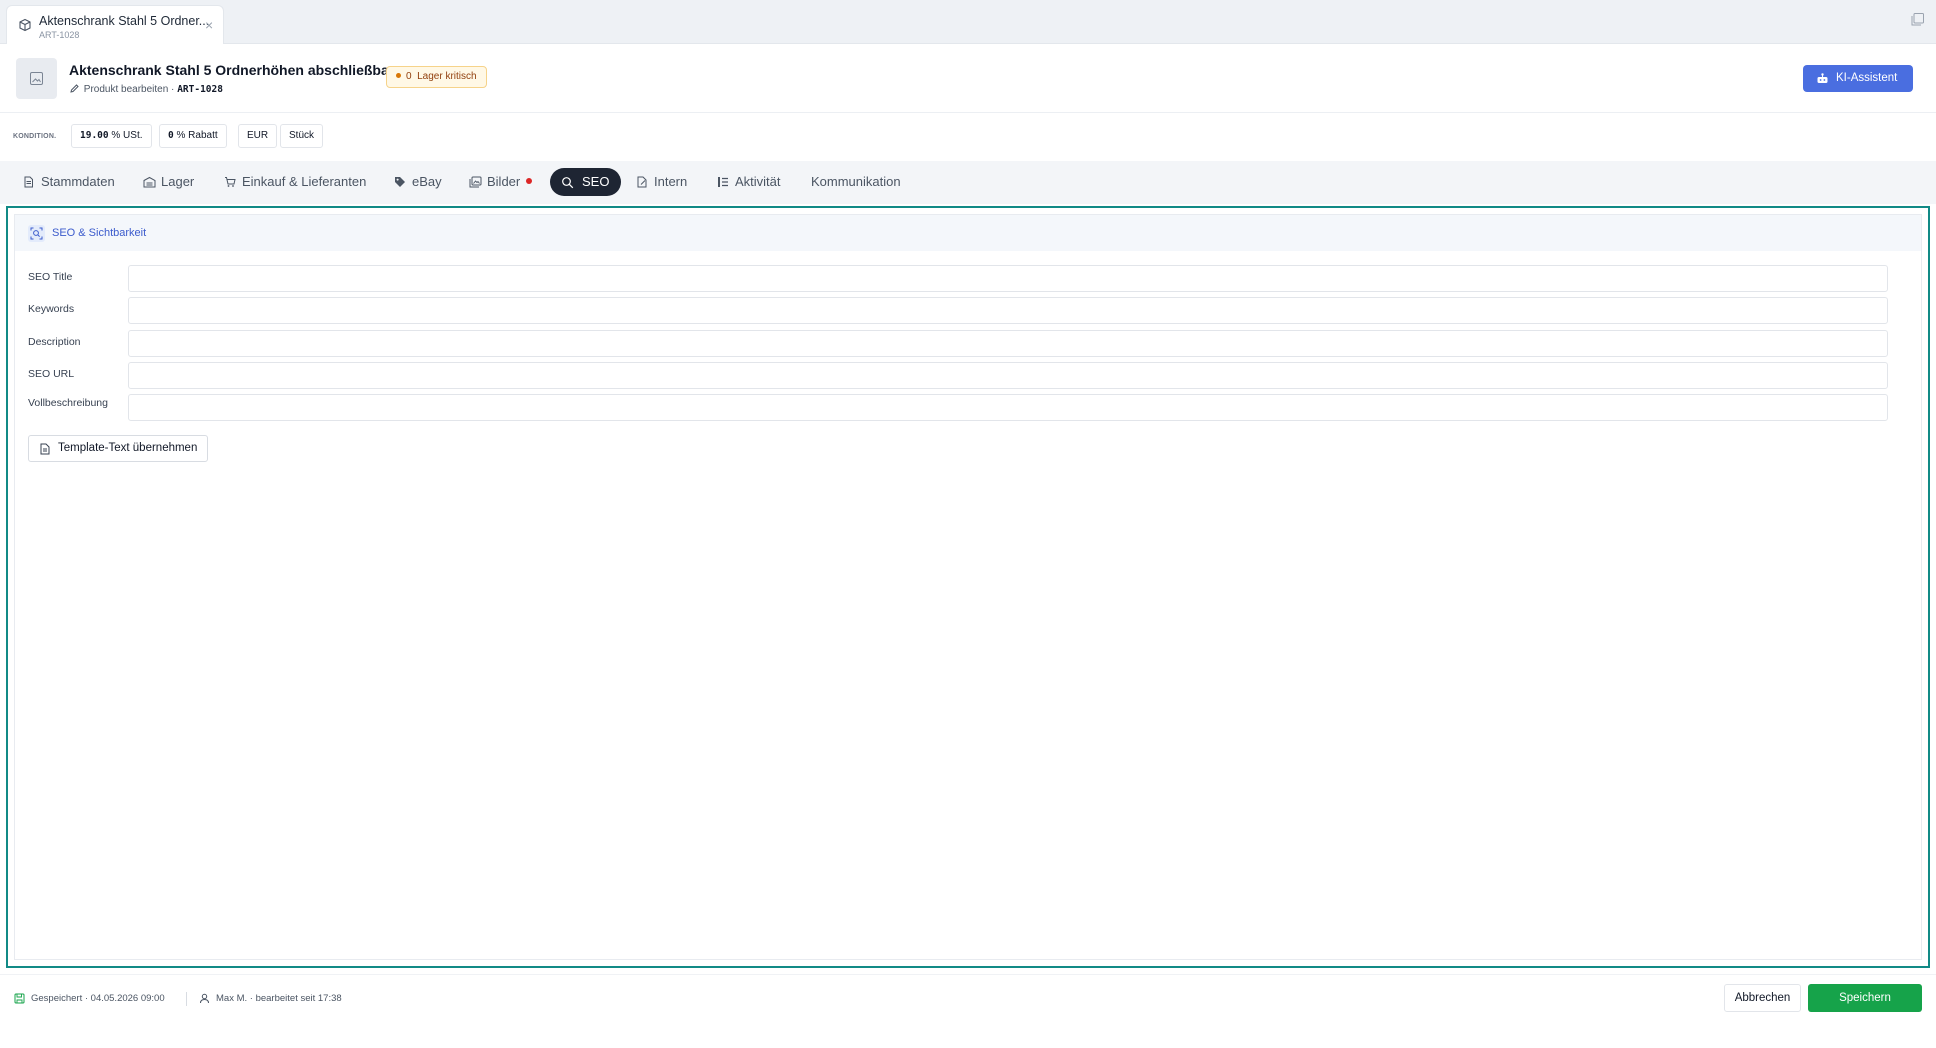 Image resolution: width=1936 pixels, height=1048 pixels. I want to click on tab-einkauf: Einkauf & Lieferanten, so click(295, 182).